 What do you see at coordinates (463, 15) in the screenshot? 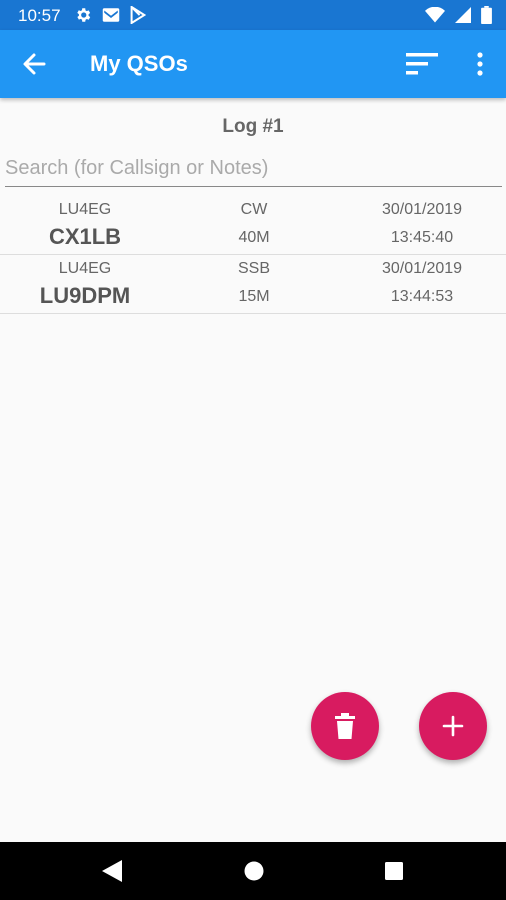
I see `signal-icon` at bounding box center [463, 15].